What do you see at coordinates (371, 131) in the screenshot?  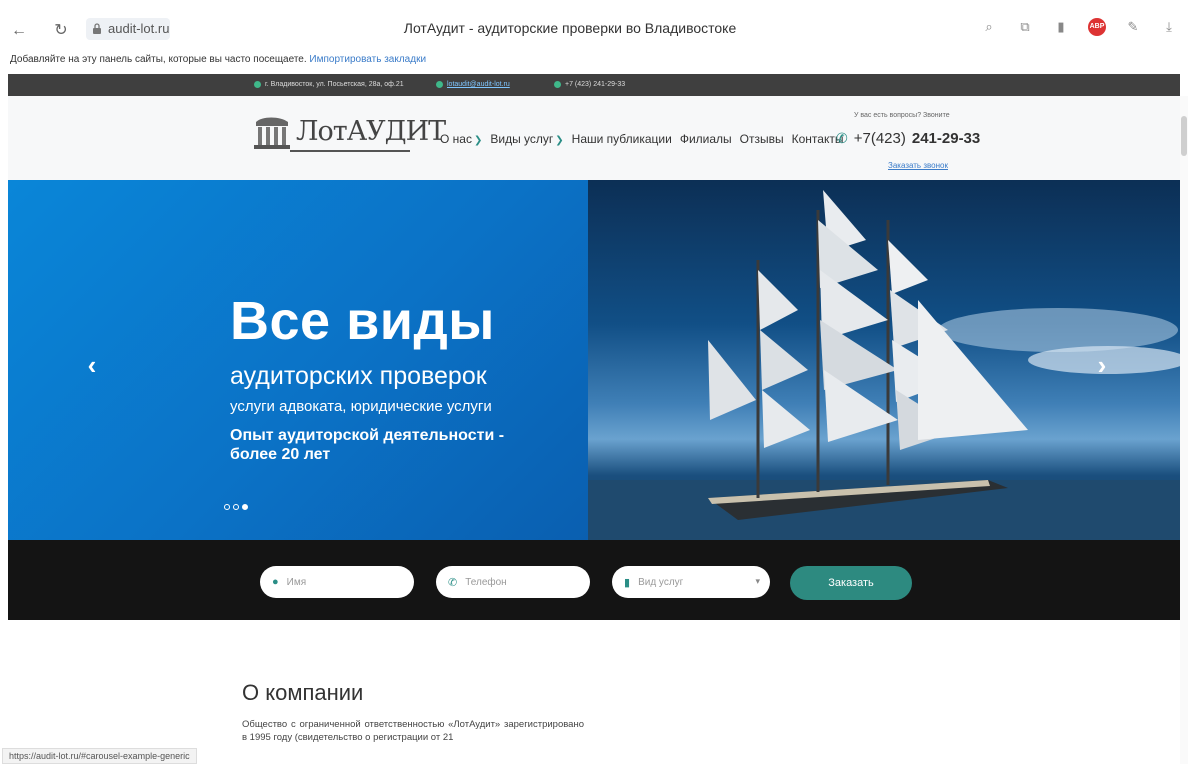 I see `logo-text: ЛотАУДИТ` at bounding box center [371, 131].